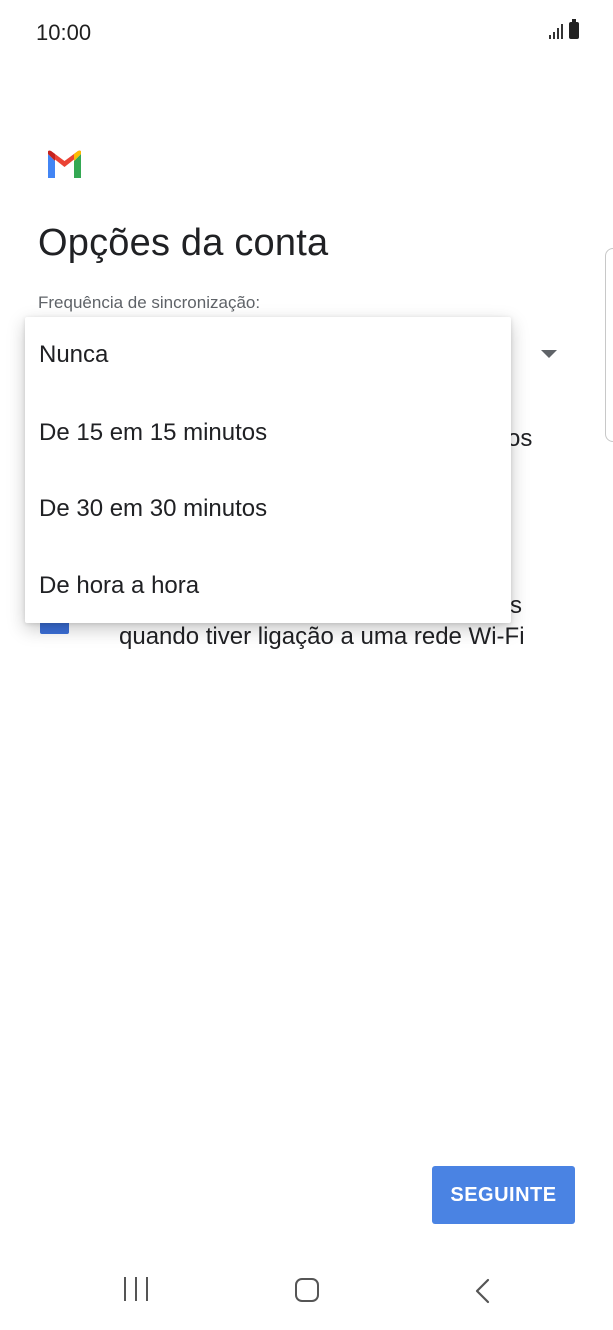  Describe the element at coordinates (609, 345) in the screenshot. I see `edge-panel-handle` at that location.